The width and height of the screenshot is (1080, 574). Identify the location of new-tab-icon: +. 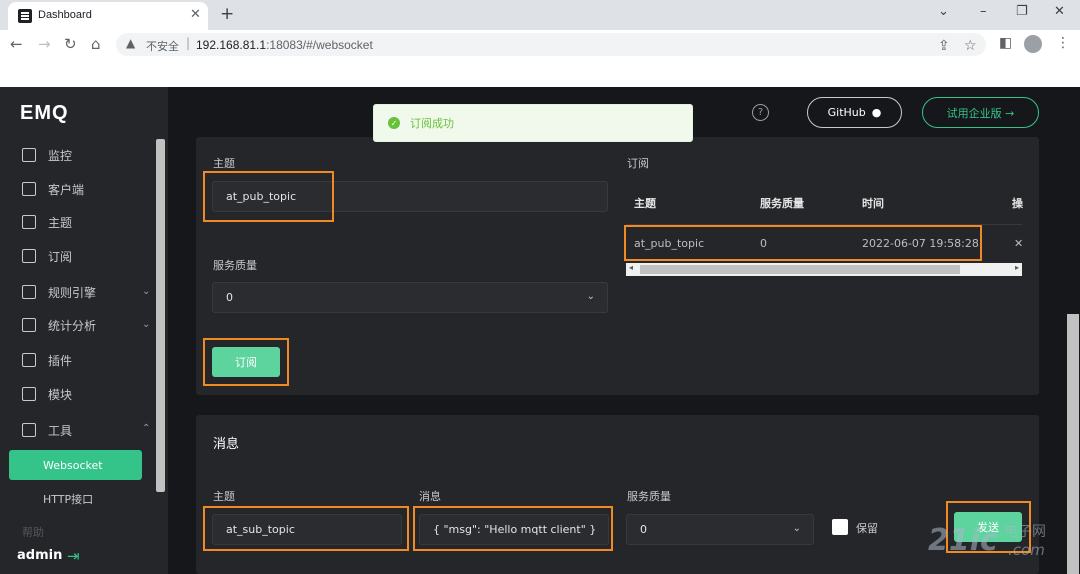
(227, 14).